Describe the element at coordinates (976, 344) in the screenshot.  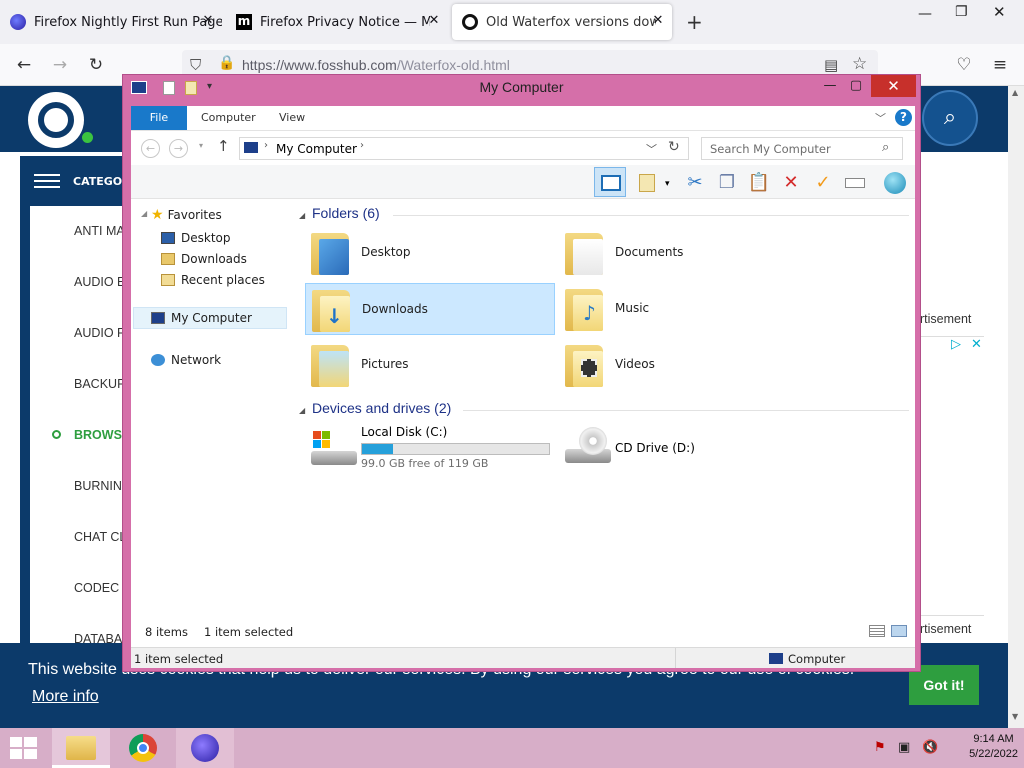
I see `ad-close-icon: ✕` at that location.